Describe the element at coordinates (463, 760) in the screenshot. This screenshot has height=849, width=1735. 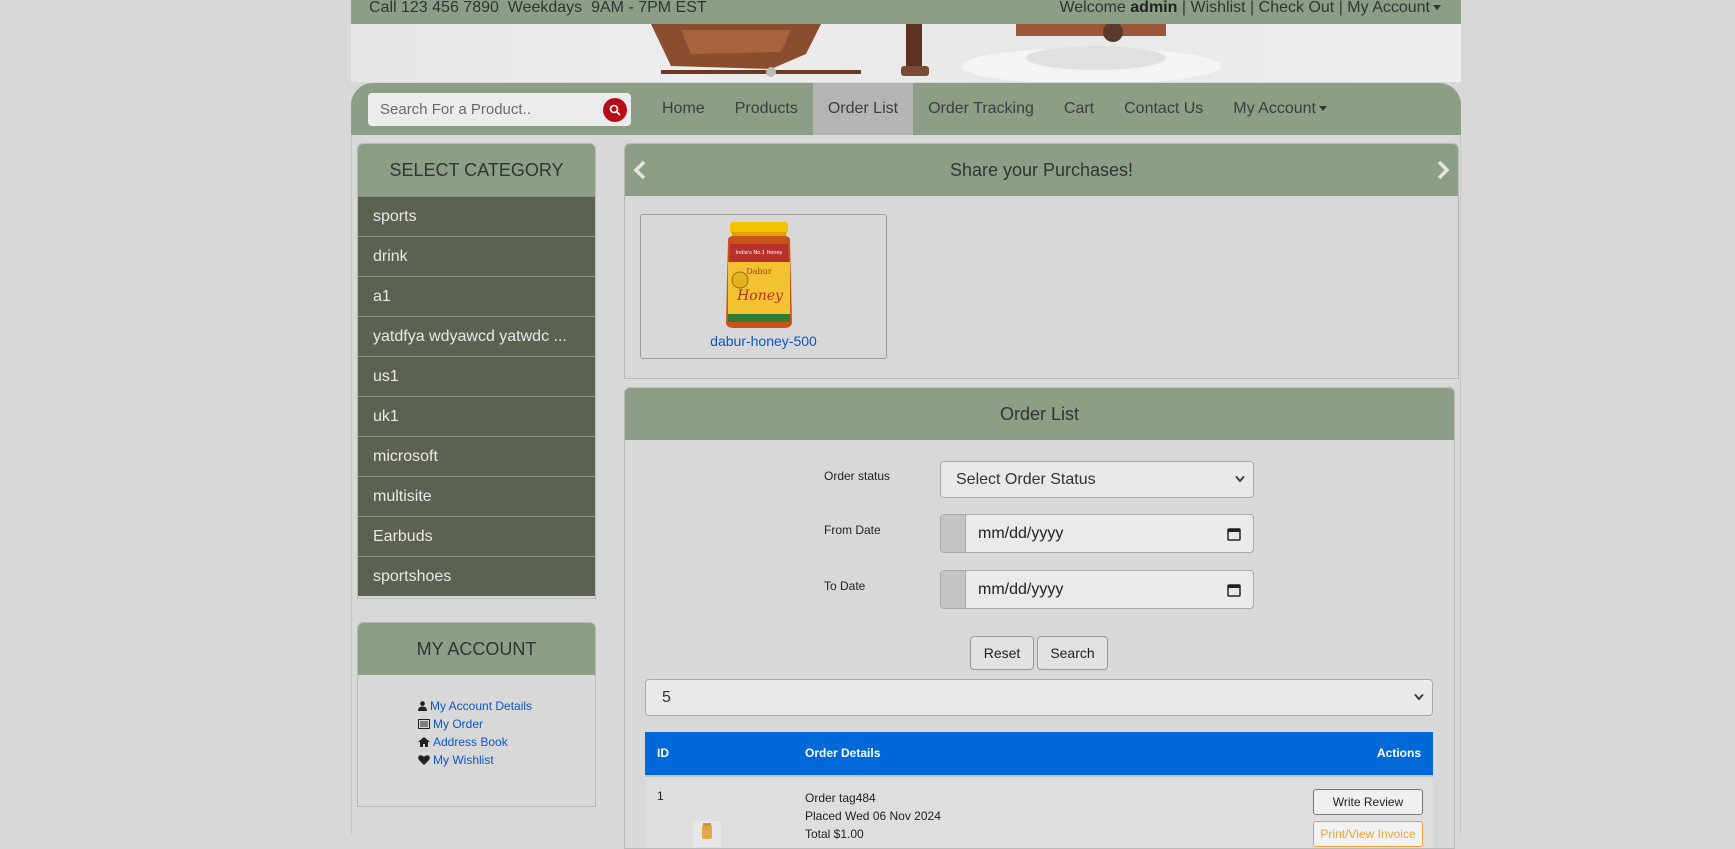
I see `my-wishlist-label: My Wishlist` at that location.